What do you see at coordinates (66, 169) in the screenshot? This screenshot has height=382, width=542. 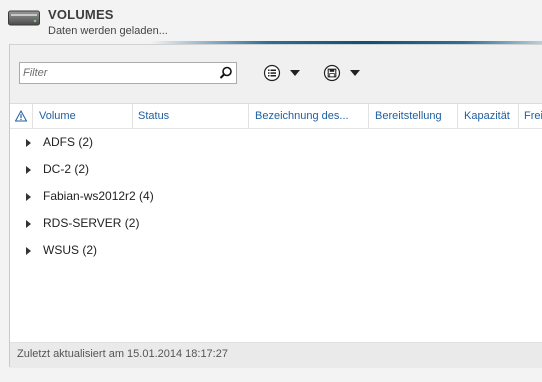 I see `group-label: DC-2 (2)` at bounding box center [66, 169].